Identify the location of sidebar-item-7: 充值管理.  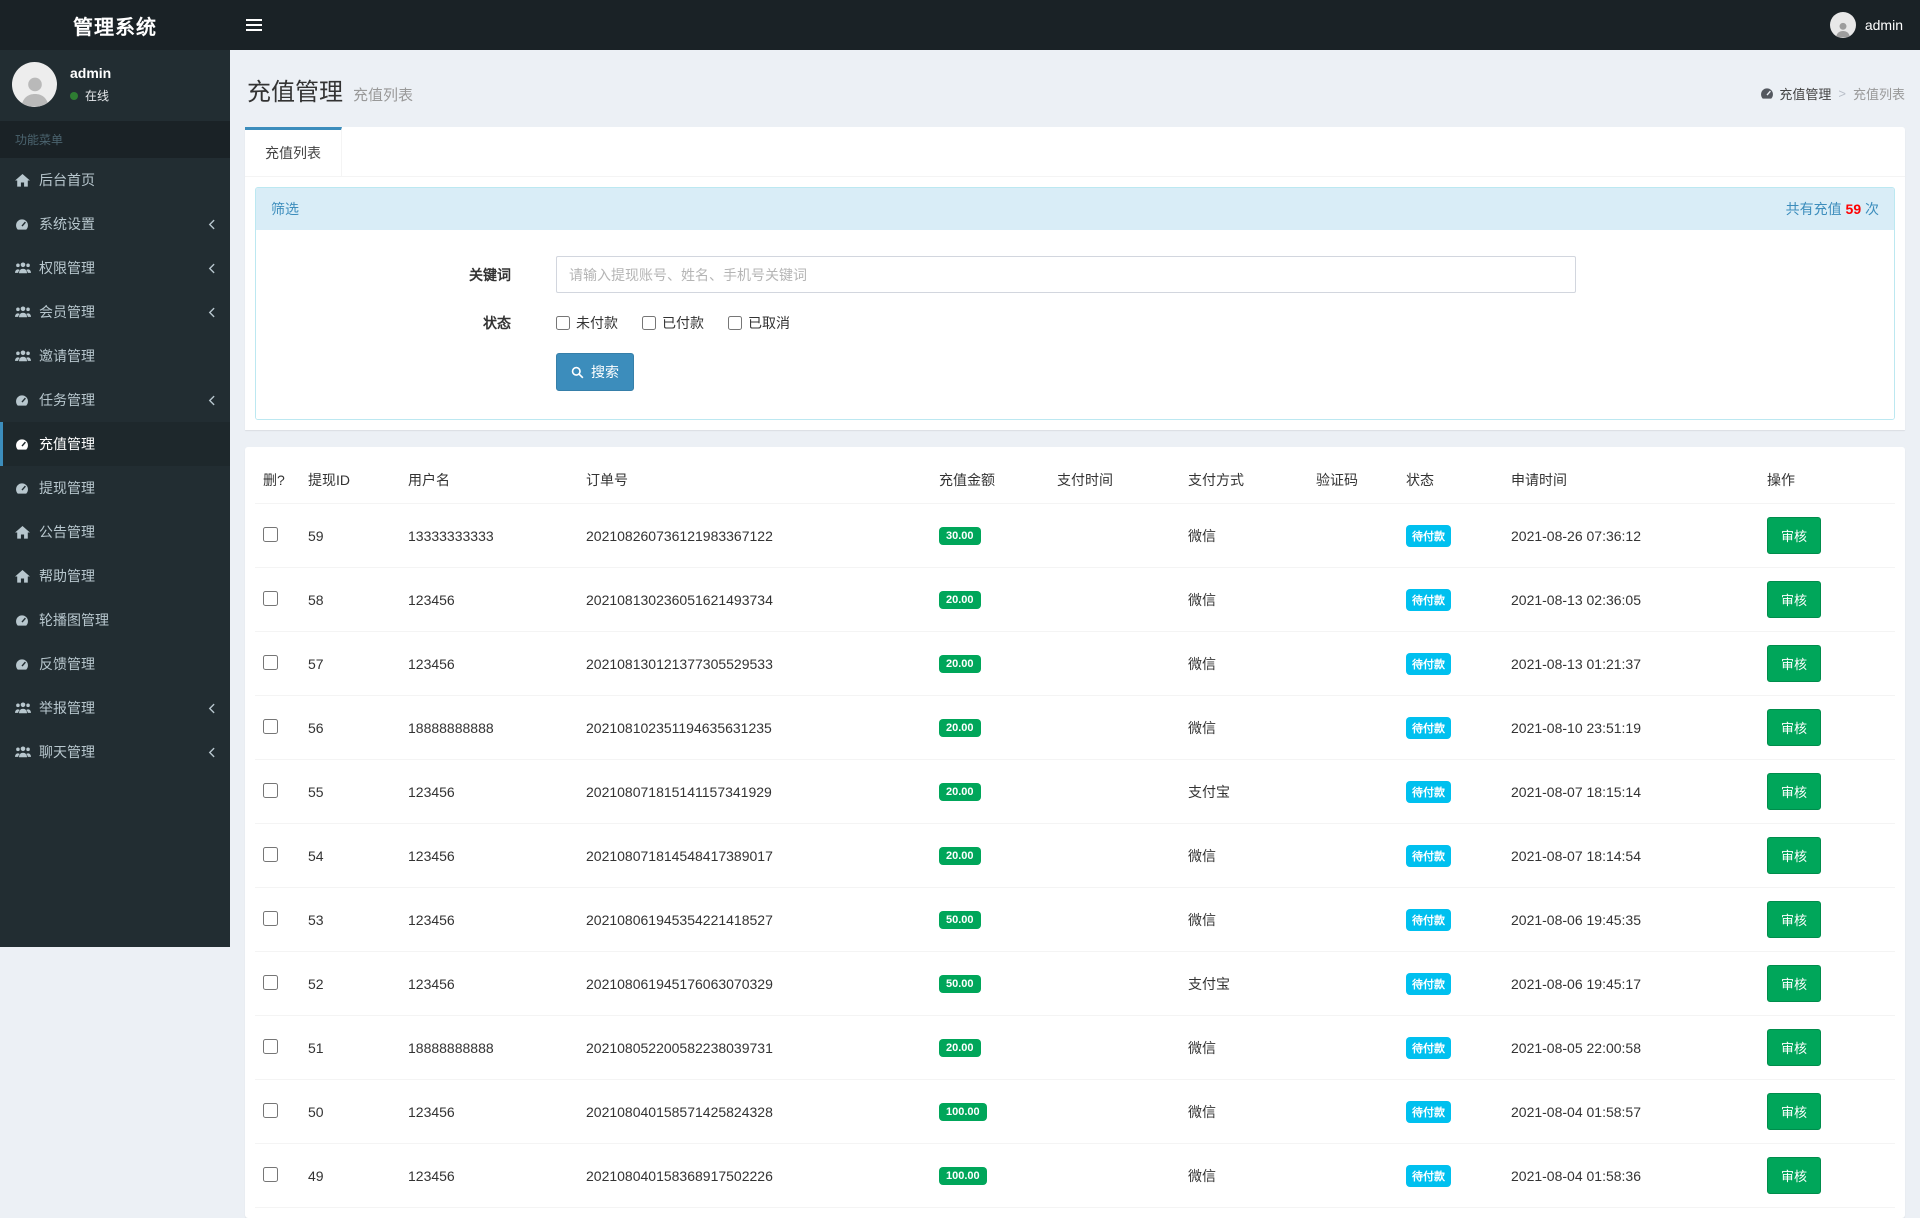
(115, 444).